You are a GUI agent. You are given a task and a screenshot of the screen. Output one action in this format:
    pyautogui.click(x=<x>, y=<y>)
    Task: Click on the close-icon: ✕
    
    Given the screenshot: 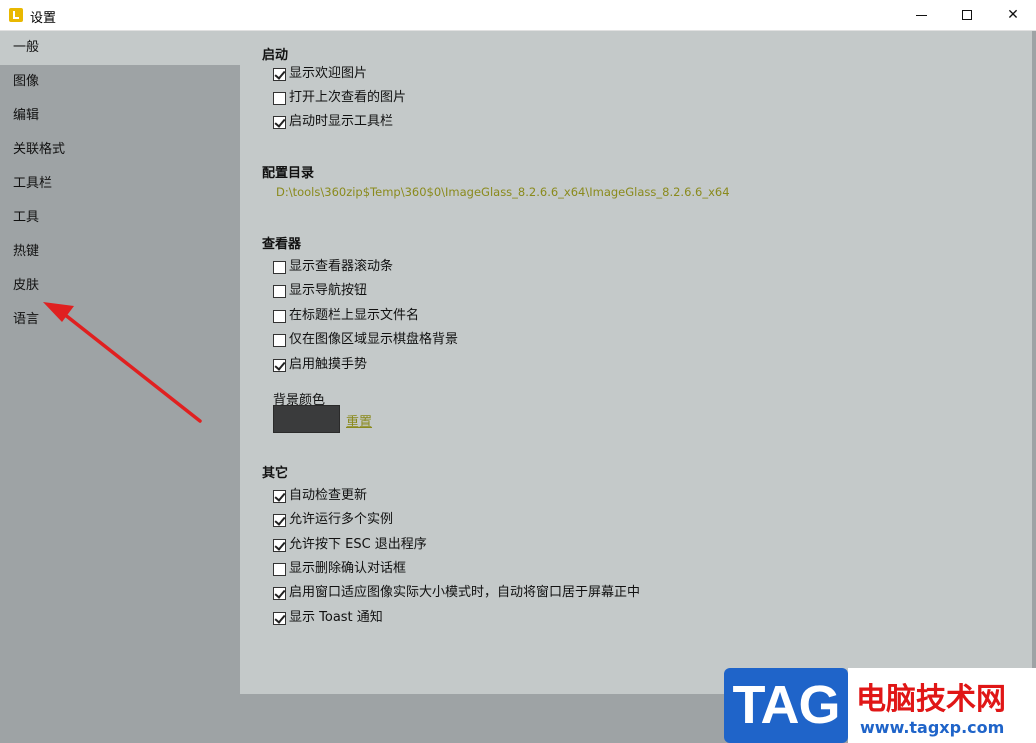 What is the action you would take?
    pyautogui.click(x=1013, y=15)
    